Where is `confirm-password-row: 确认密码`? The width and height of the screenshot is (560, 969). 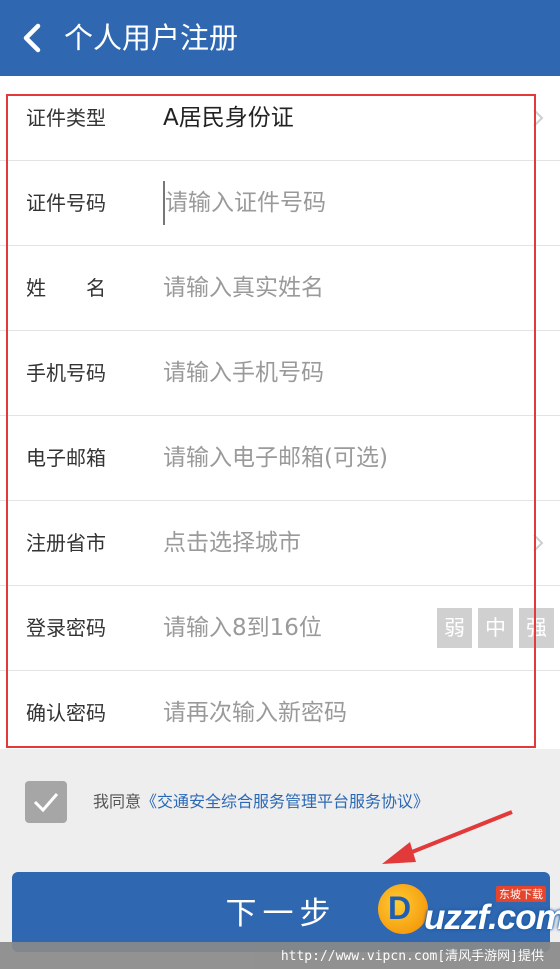
confirm-password-row: 确认密码 is located at coordinates (280, 713).